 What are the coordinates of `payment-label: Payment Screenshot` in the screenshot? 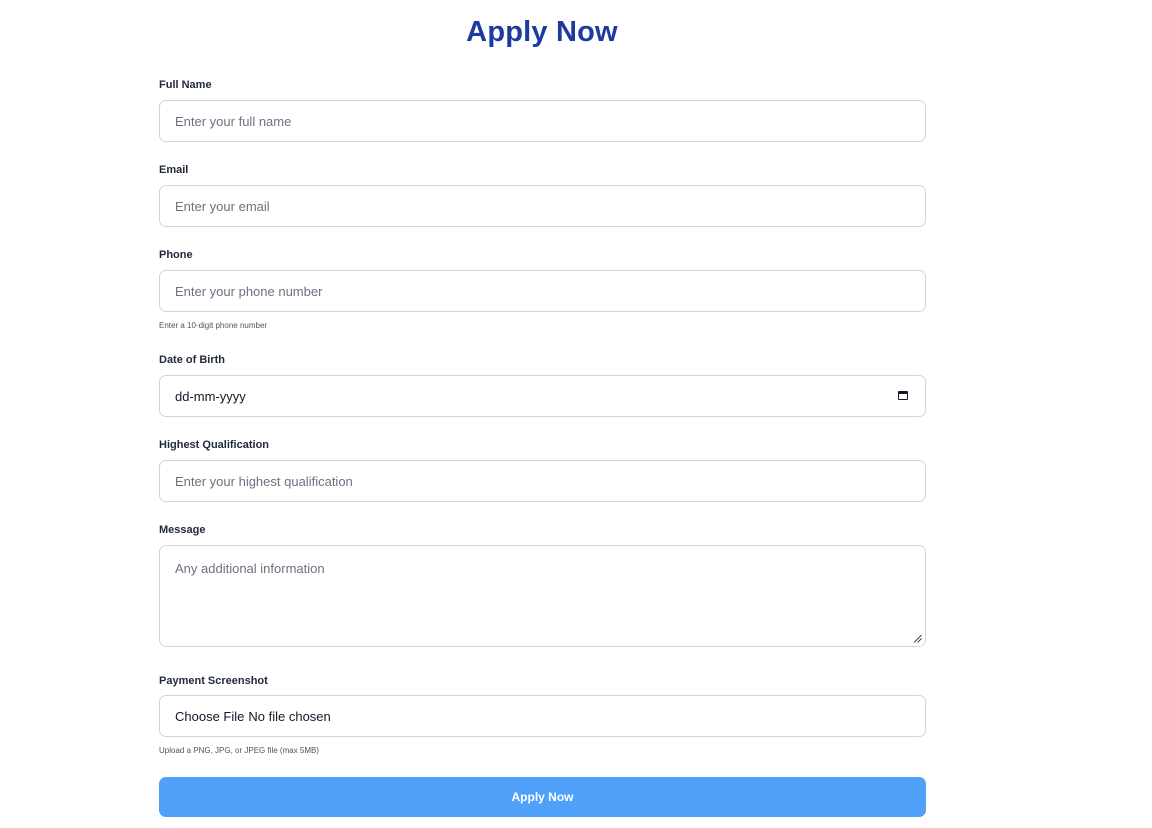 It's located at (213, 681).